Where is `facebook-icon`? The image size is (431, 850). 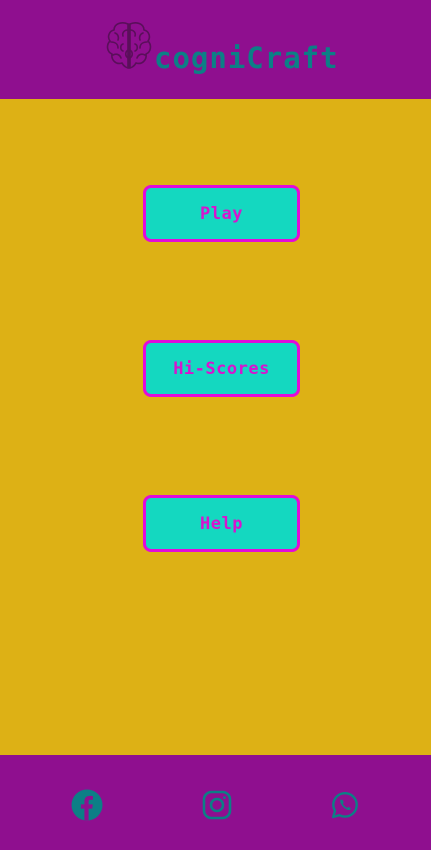
facebook-icon is located at coordinates (87, 805).